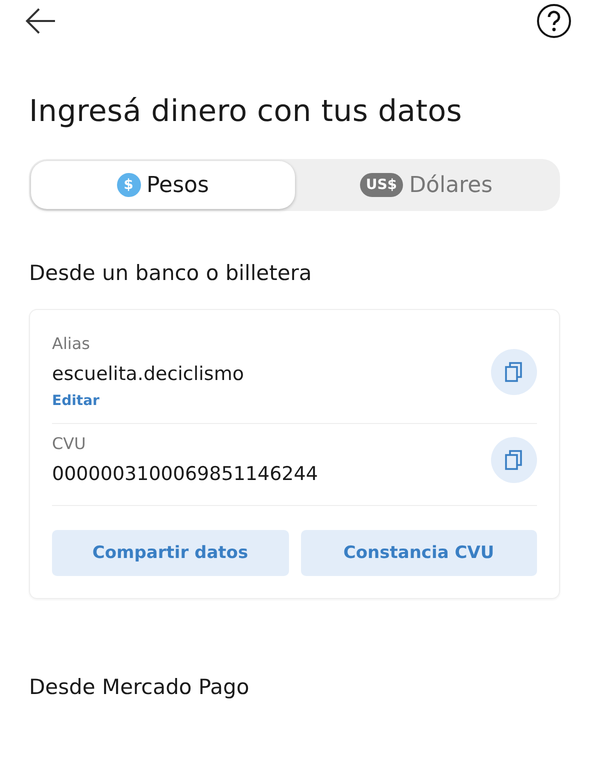 The height and width of the screenshot is (772, 590). What do you see at coordinates (69, 443) in the screenshot?
I see `field-label: CVU` at bounding box center [69, 443].